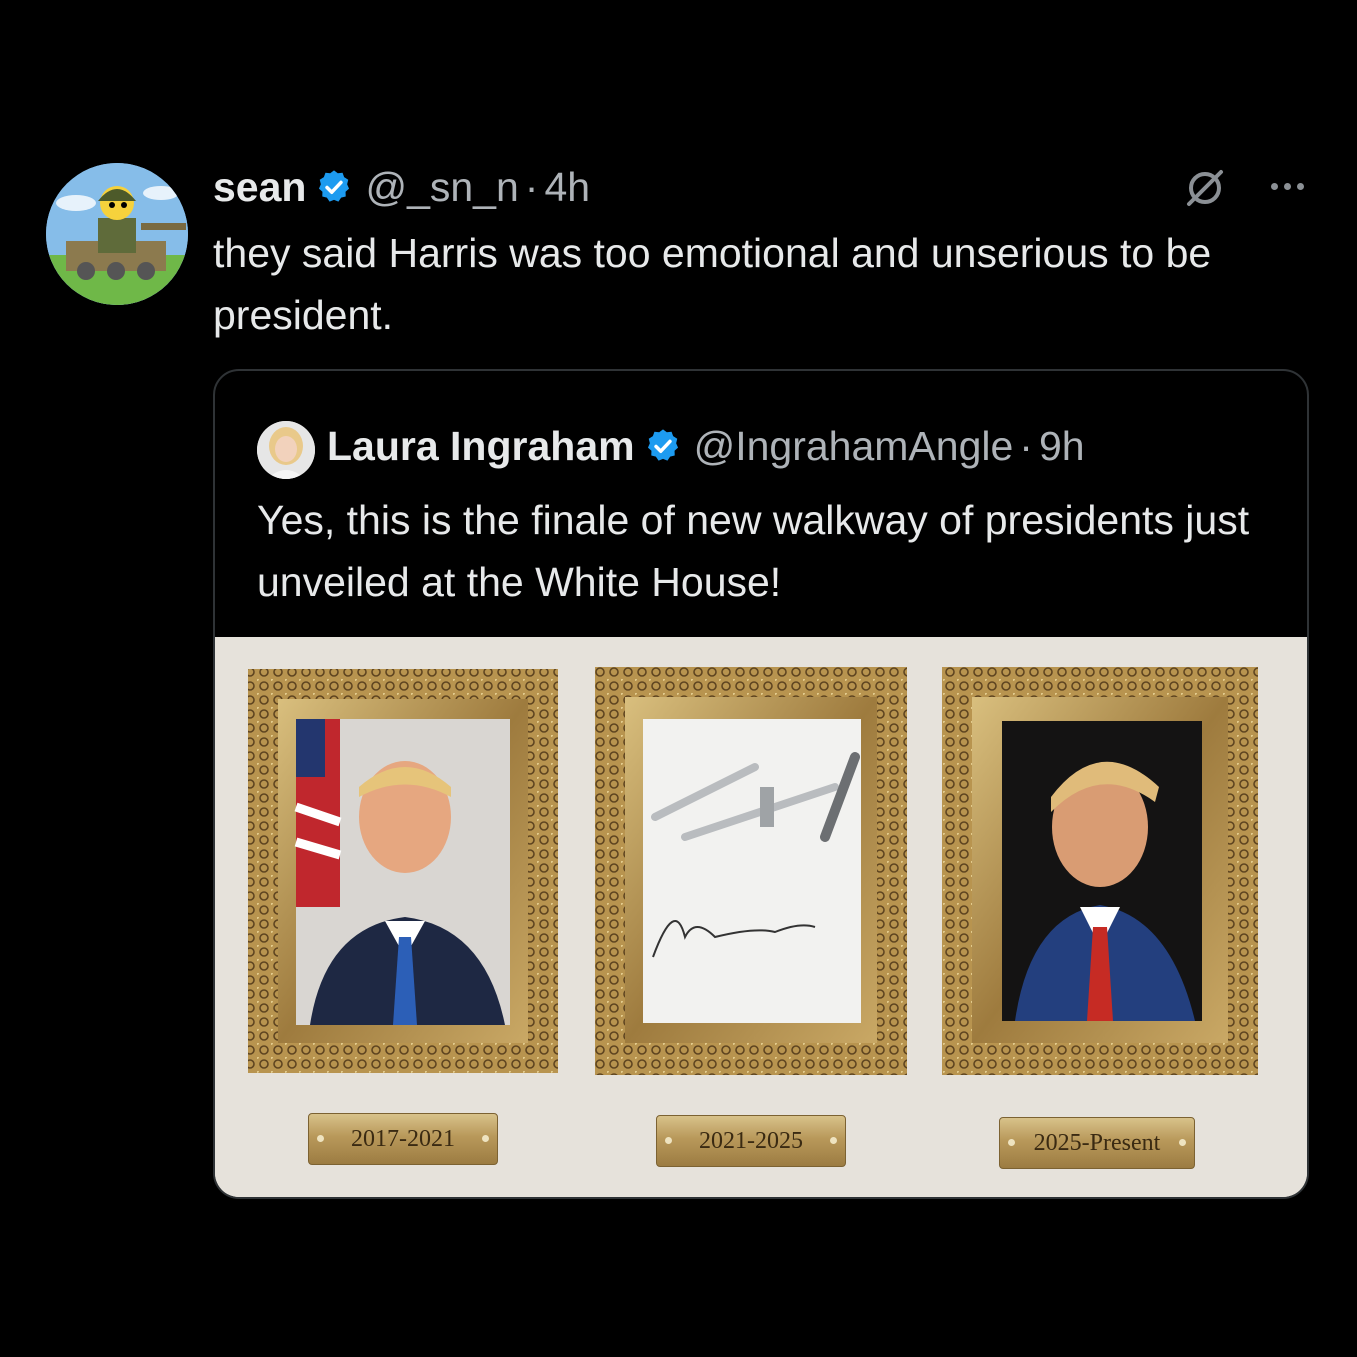 The image size is (1357, 1357). I want to click on tweet-timestamp: 4h, so click(567, 187).